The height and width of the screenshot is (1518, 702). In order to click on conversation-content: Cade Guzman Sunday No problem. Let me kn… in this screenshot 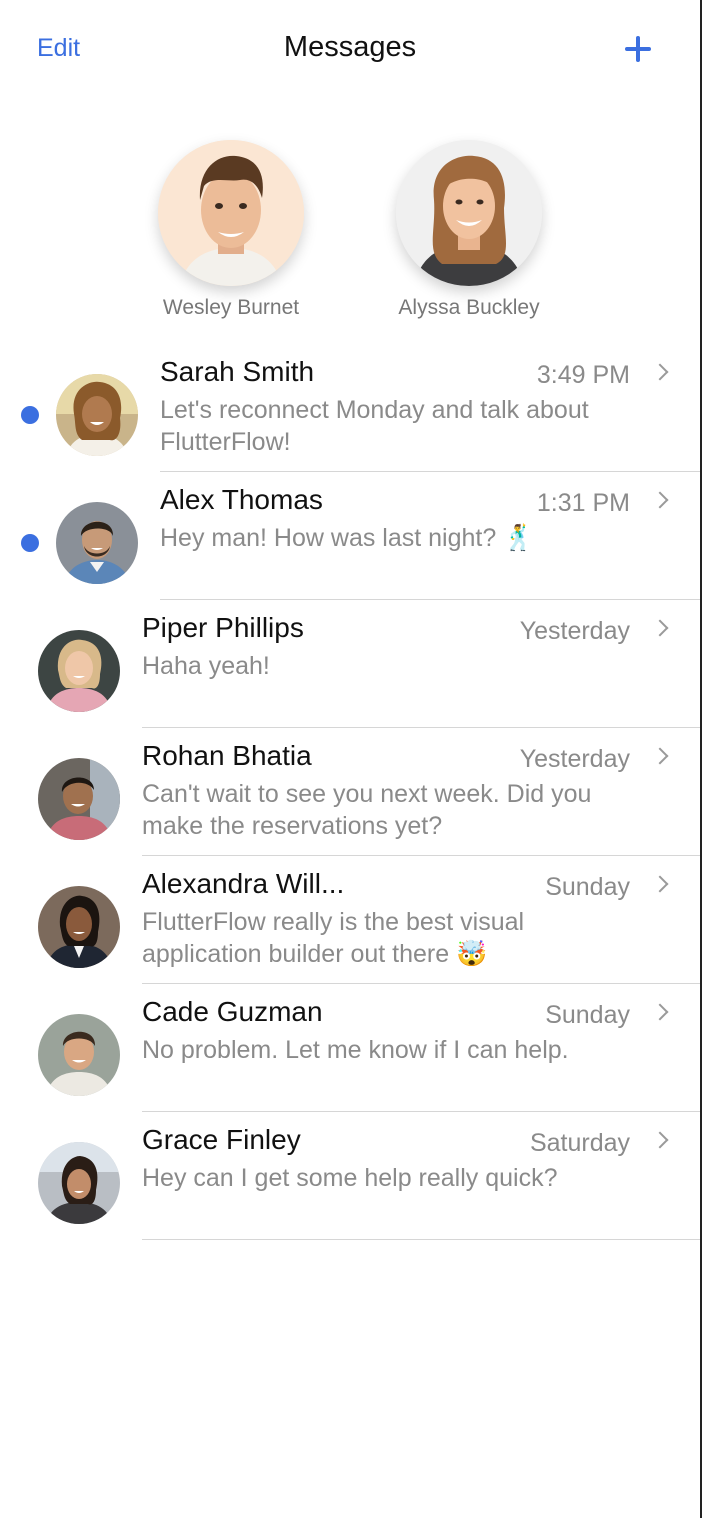, I will do `click(421, 1048)`.